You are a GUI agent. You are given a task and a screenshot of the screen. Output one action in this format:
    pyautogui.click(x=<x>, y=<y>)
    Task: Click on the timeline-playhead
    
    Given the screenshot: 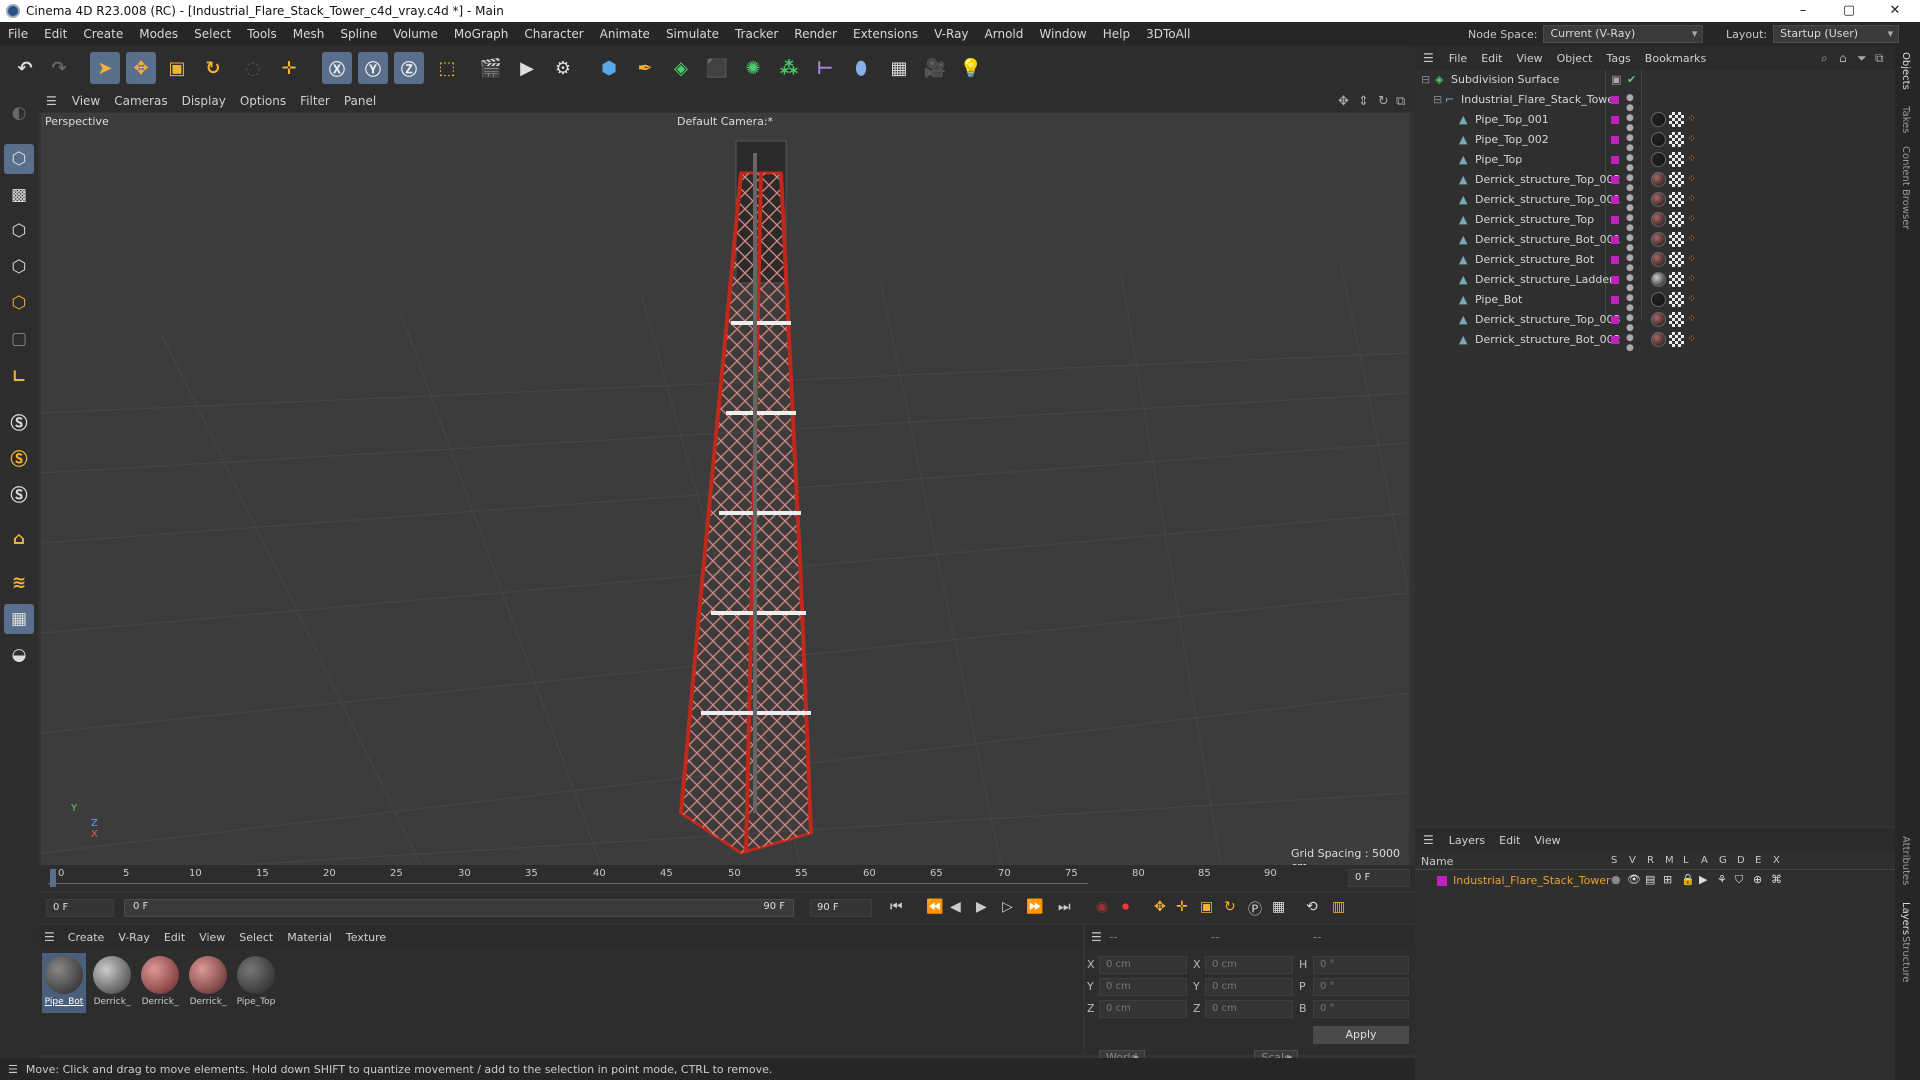 What is the action you would take?
    pyautogui.click(x=53, y=878)
    